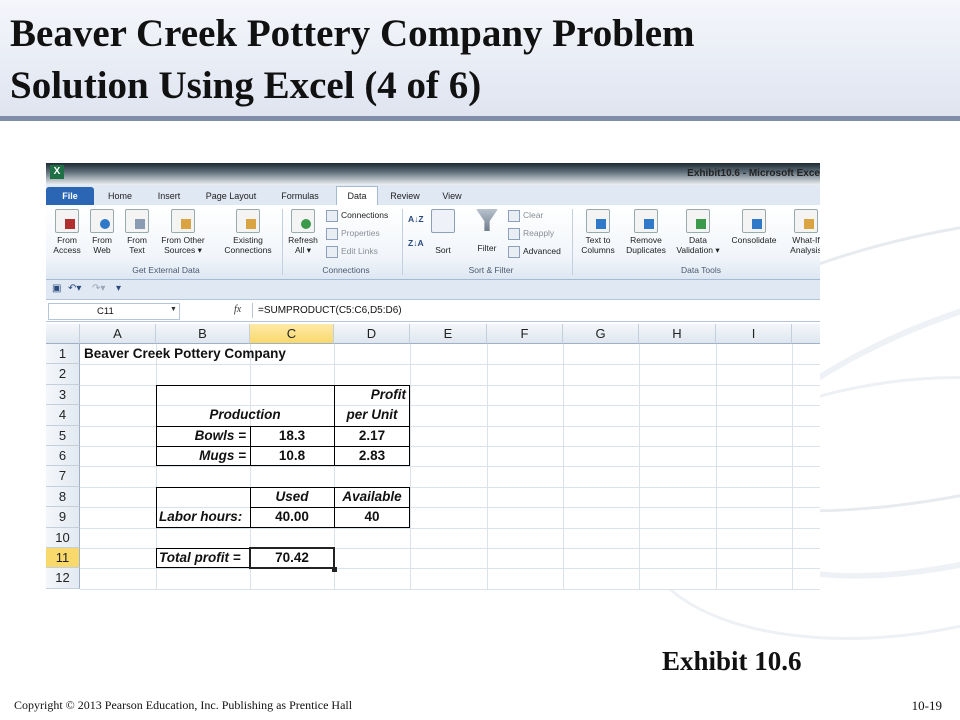  I want to click on tab-insert: Insert, so click(169, 196).